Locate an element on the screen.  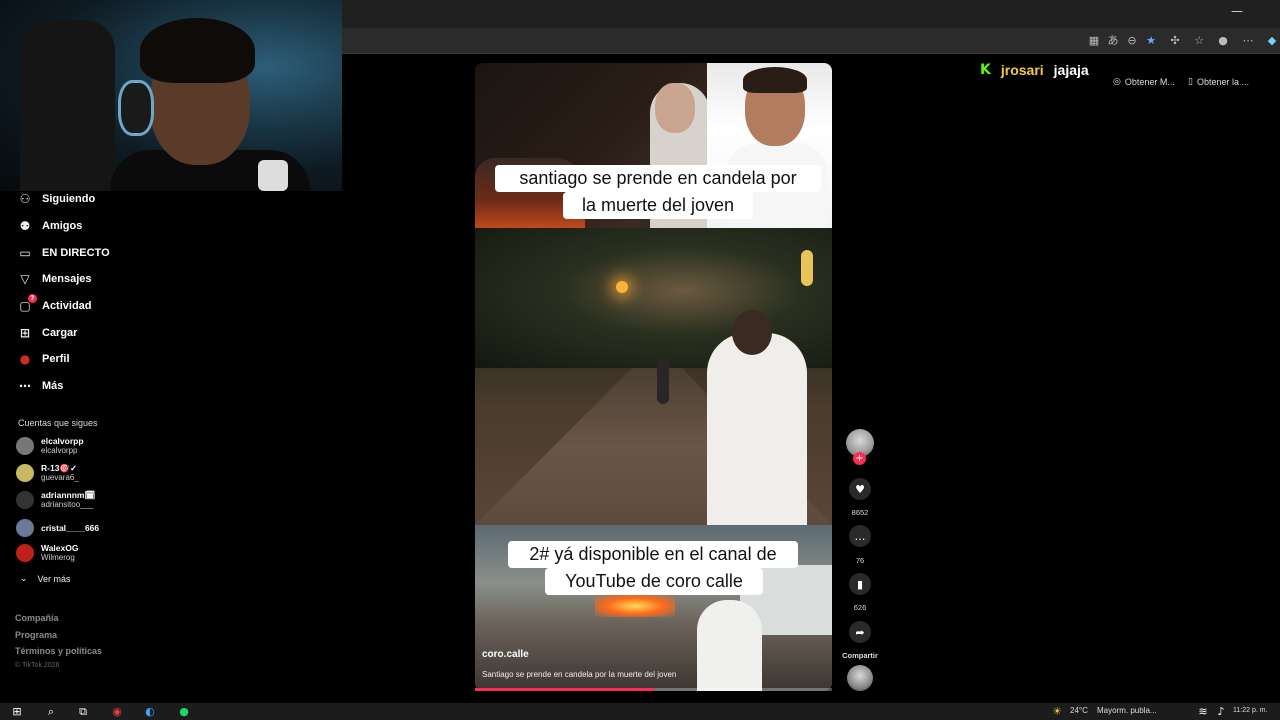
video-frame-middle is located at coordinates (653, 376).